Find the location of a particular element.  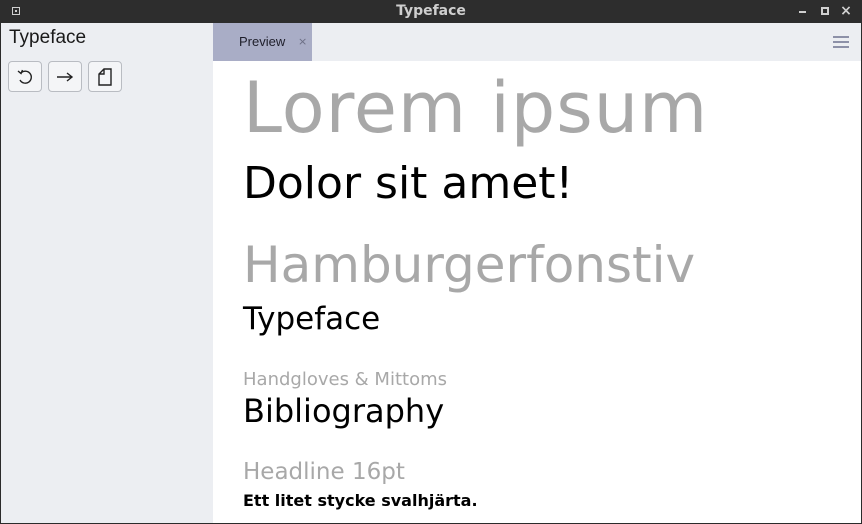

tab-close-icon: × is located at coordinates (302, 42).